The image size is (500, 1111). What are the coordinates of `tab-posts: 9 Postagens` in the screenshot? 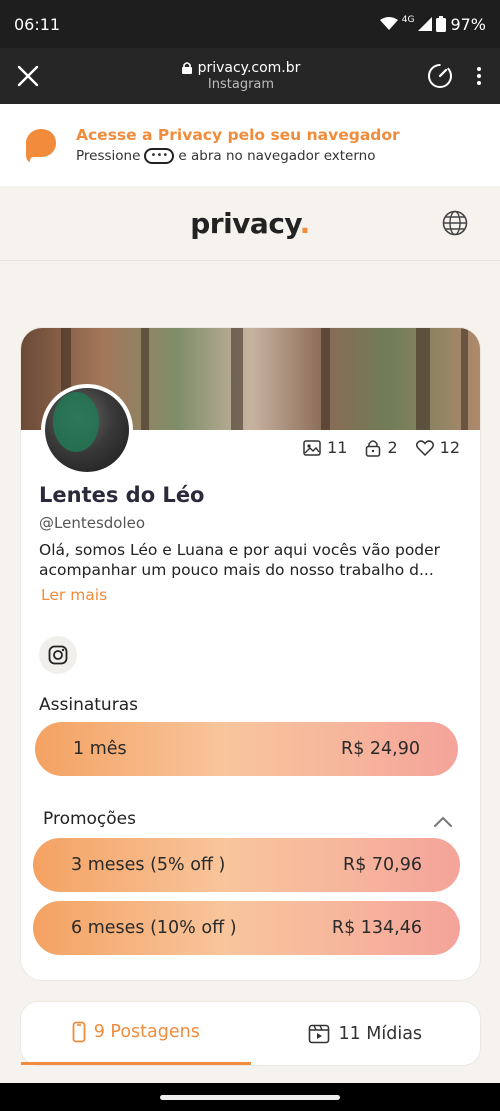 It's located at (136, 1033).